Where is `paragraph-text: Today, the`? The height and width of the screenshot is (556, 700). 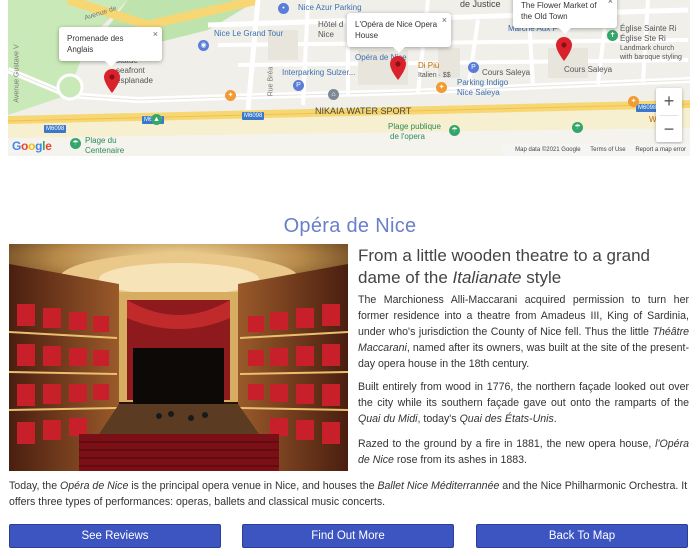 paragraph-text: Today, the is located at coordinates (35, 486).